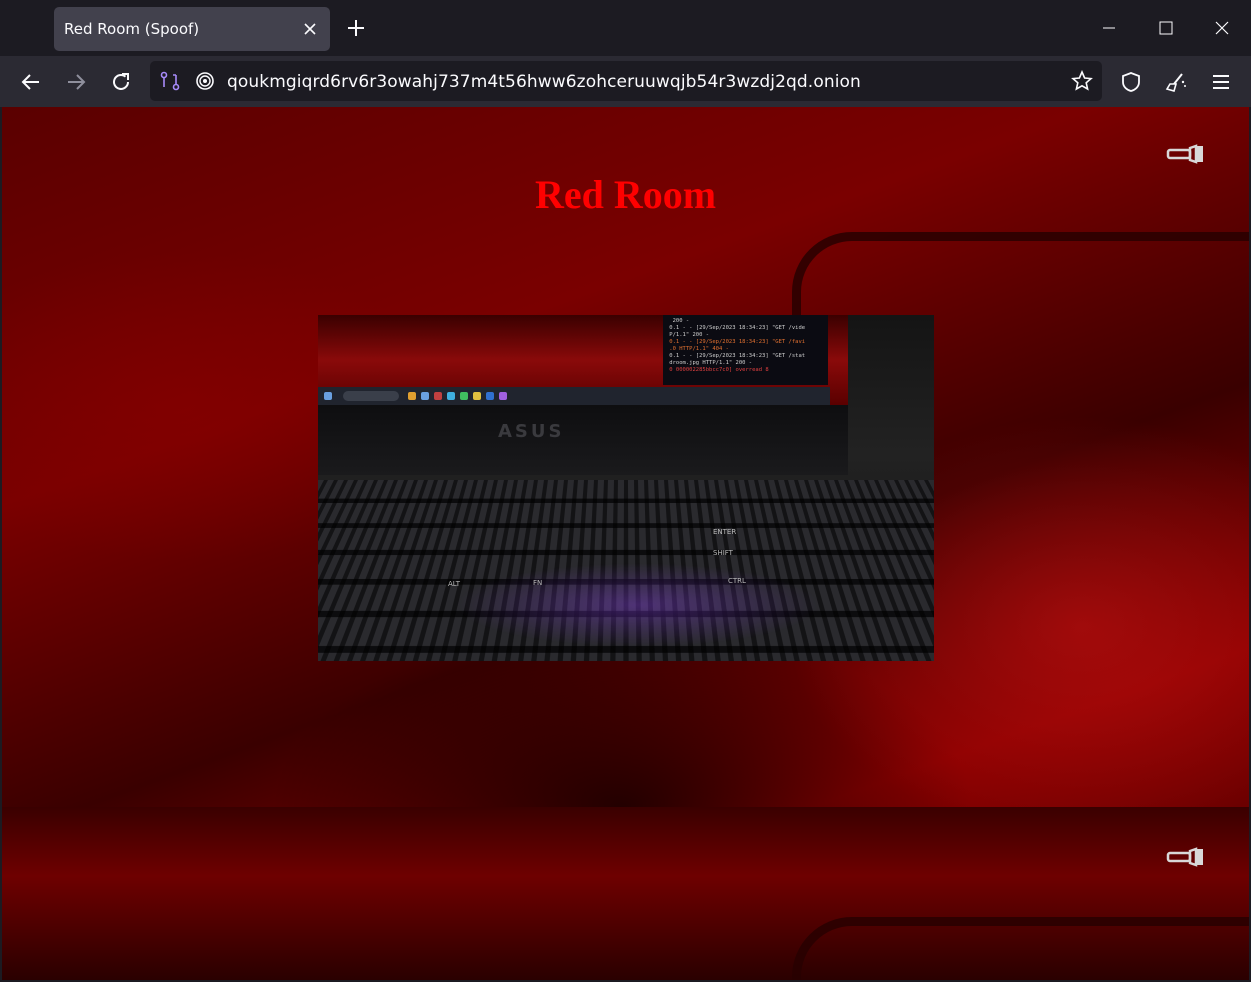 The width and height of the screenshot is (1251, 982). What do you see at coordinates (1176, 82) in the screenshot?
I see `new-identity-broom-icon` at bounding box center [1176, 82].